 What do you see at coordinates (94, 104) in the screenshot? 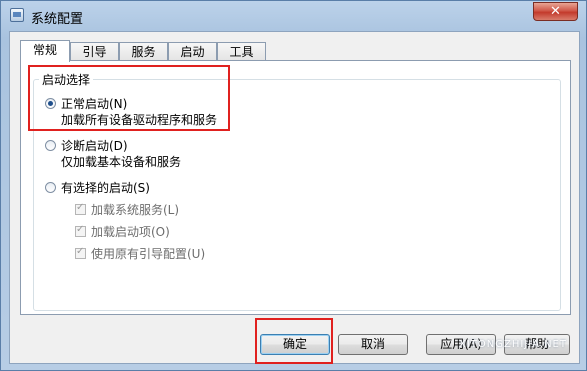
I see `normal-startup-label: 正常启动(N)` at bounding box center [94, 104].